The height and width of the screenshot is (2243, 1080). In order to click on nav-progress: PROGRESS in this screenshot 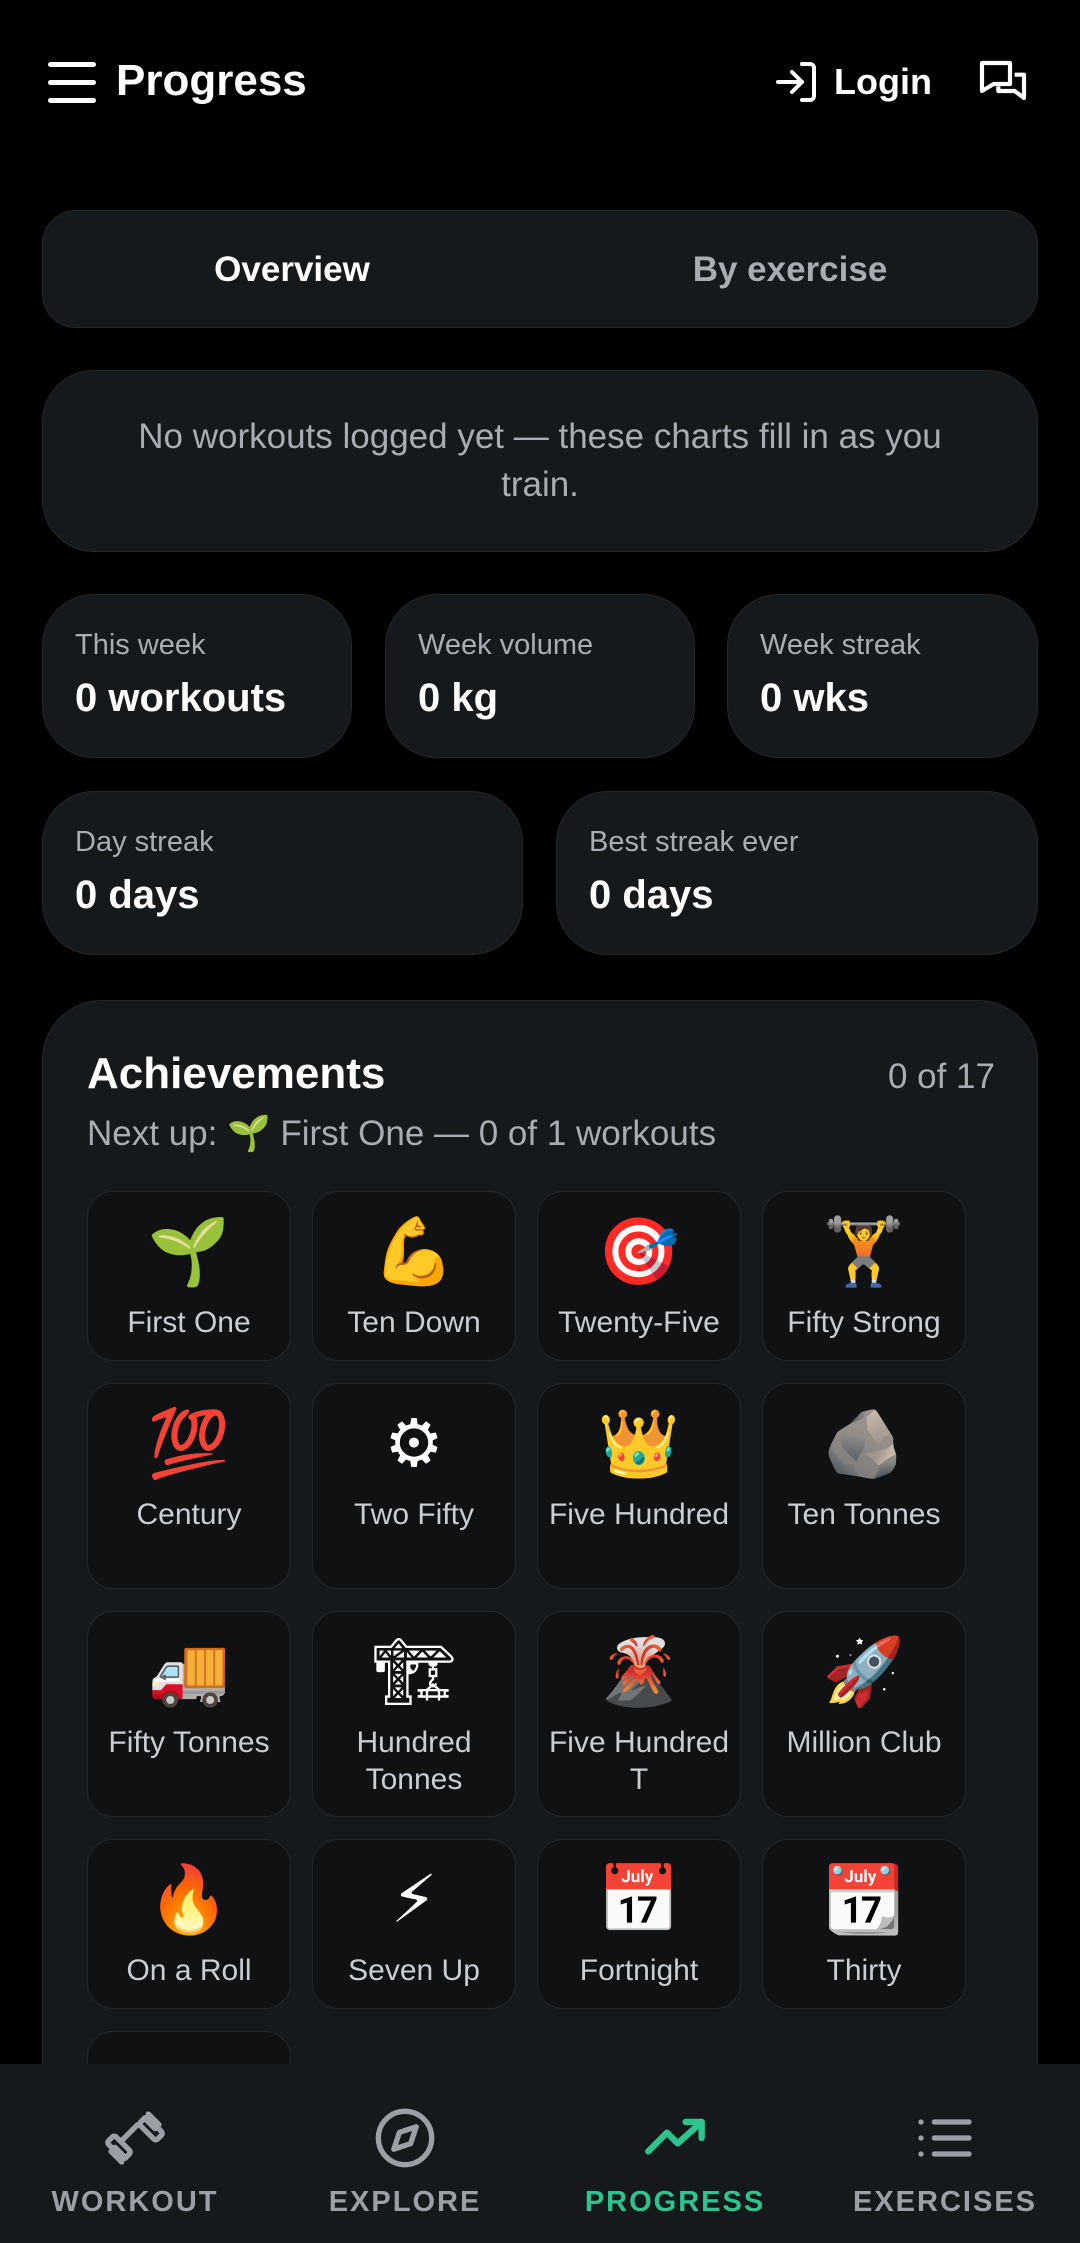, I will do `click(675, 2153)`.